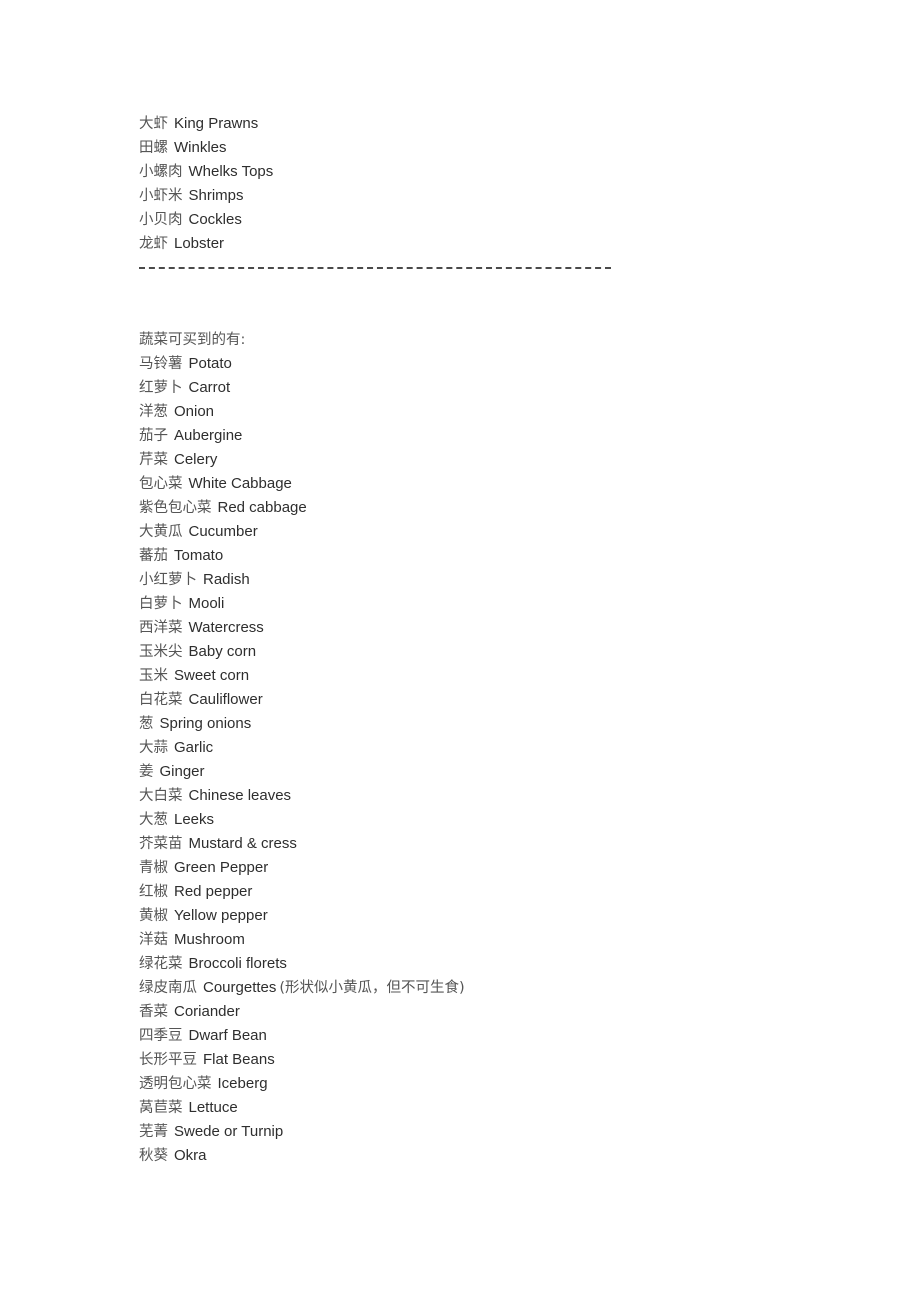  I want to click on vegetable-term-latin: Broccoli florets, so click(237, 963).